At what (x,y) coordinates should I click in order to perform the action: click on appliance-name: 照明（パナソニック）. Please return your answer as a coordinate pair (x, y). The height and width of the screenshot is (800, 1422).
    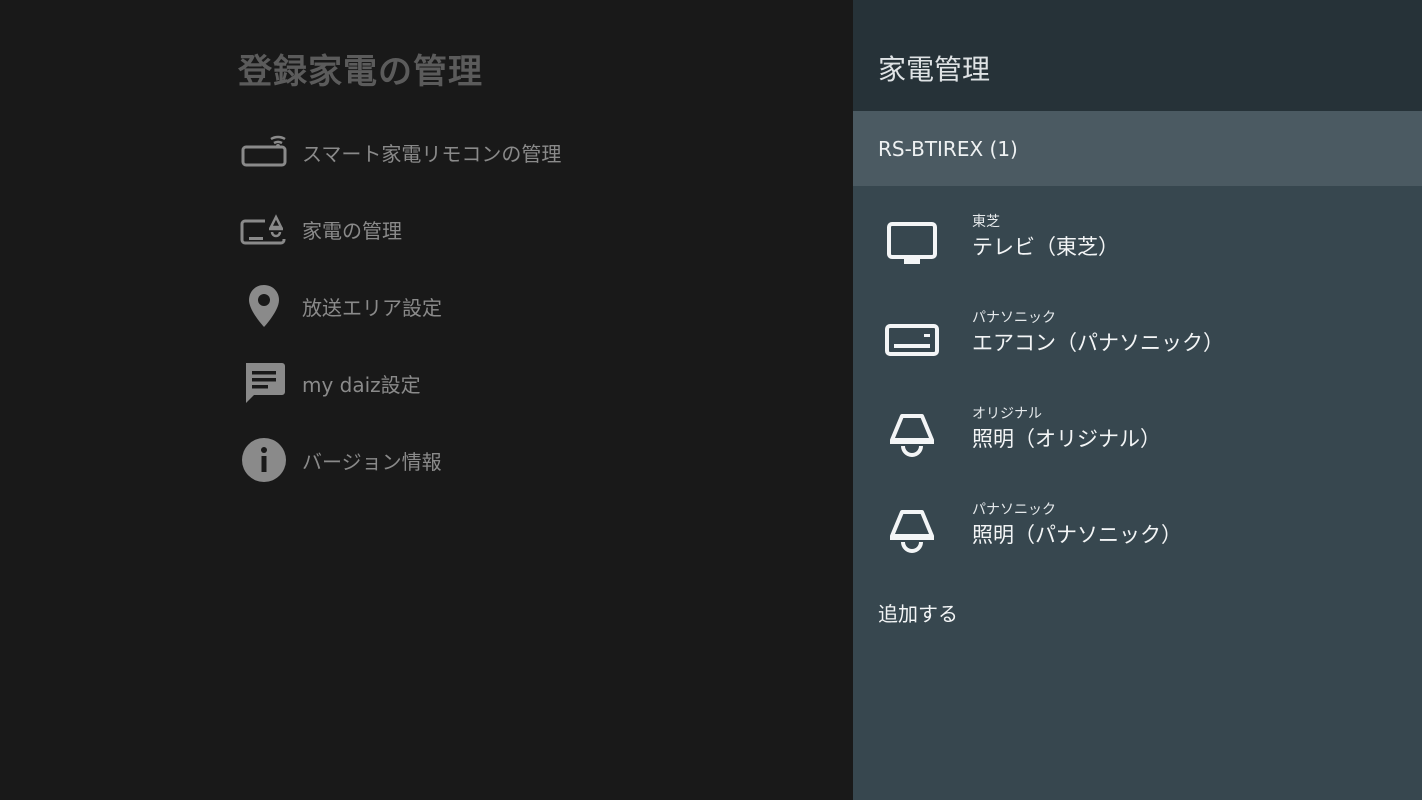
    Looking at the image, I should click on (1077, 535).